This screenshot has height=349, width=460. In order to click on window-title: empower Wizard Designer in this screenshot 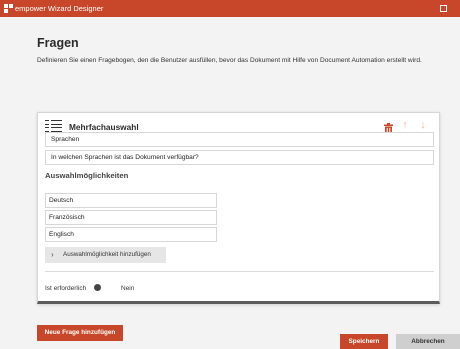, I will do `click(59, 8)`.